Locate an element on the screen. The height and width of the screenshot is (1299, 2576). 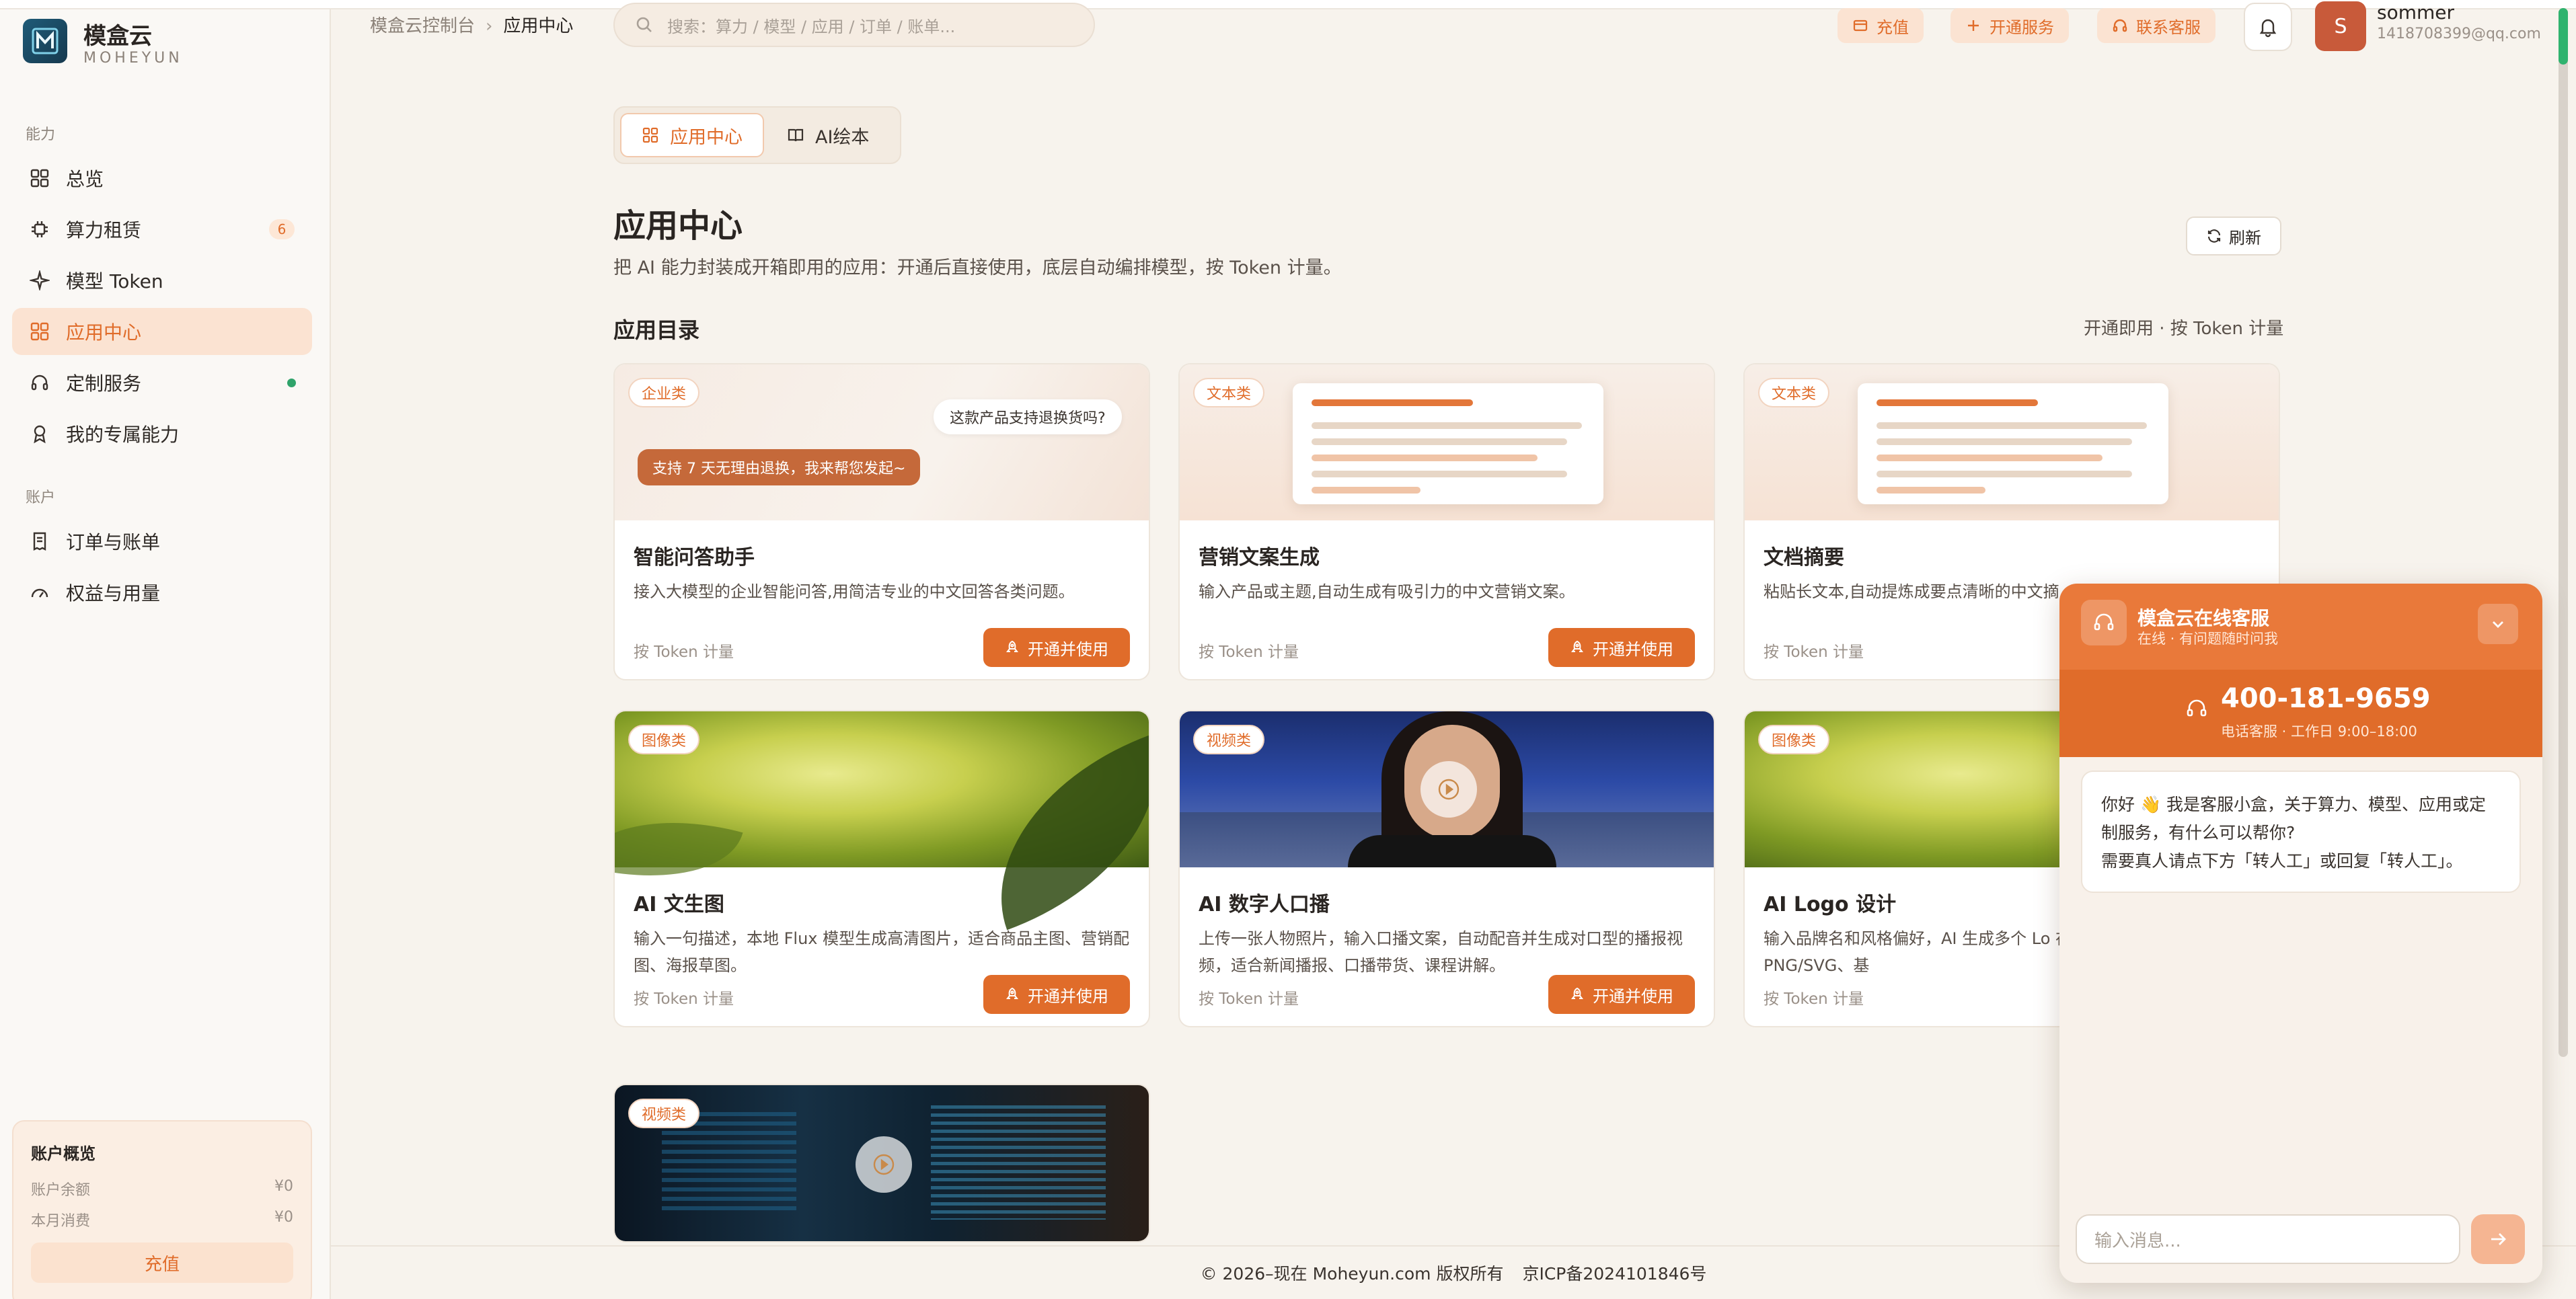
sidebar-item-orders: 订单与账单 is located at coordinates (162, 541).